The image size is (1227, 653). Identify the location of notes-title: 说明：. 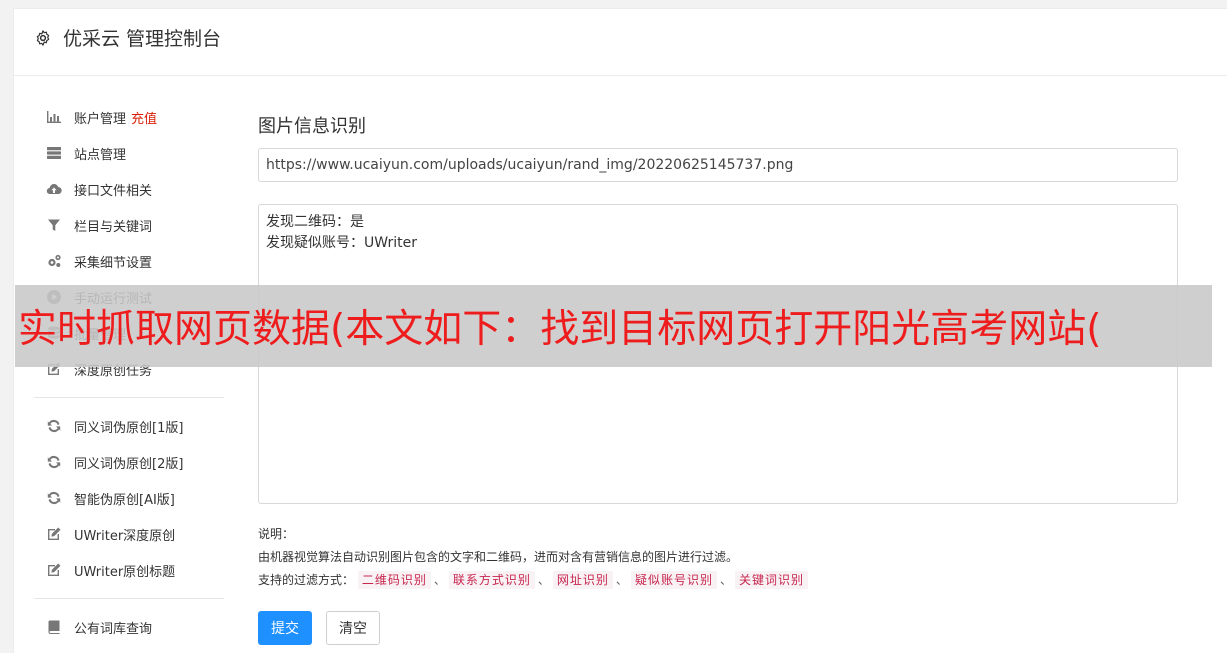
(276, 534).